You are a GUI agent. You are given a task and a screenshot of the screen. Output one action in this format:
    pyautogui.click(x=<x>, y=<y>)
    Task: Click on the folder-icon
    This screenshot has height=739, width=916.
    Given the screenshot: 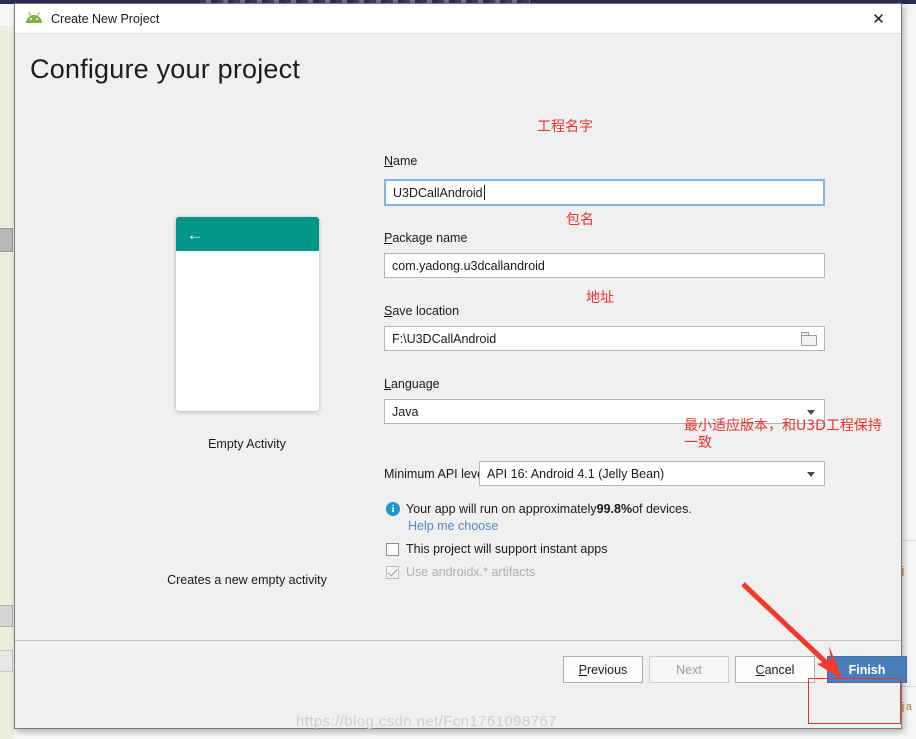 What is the action you would take?
    pyautogui.click(x=809, y=339)
    